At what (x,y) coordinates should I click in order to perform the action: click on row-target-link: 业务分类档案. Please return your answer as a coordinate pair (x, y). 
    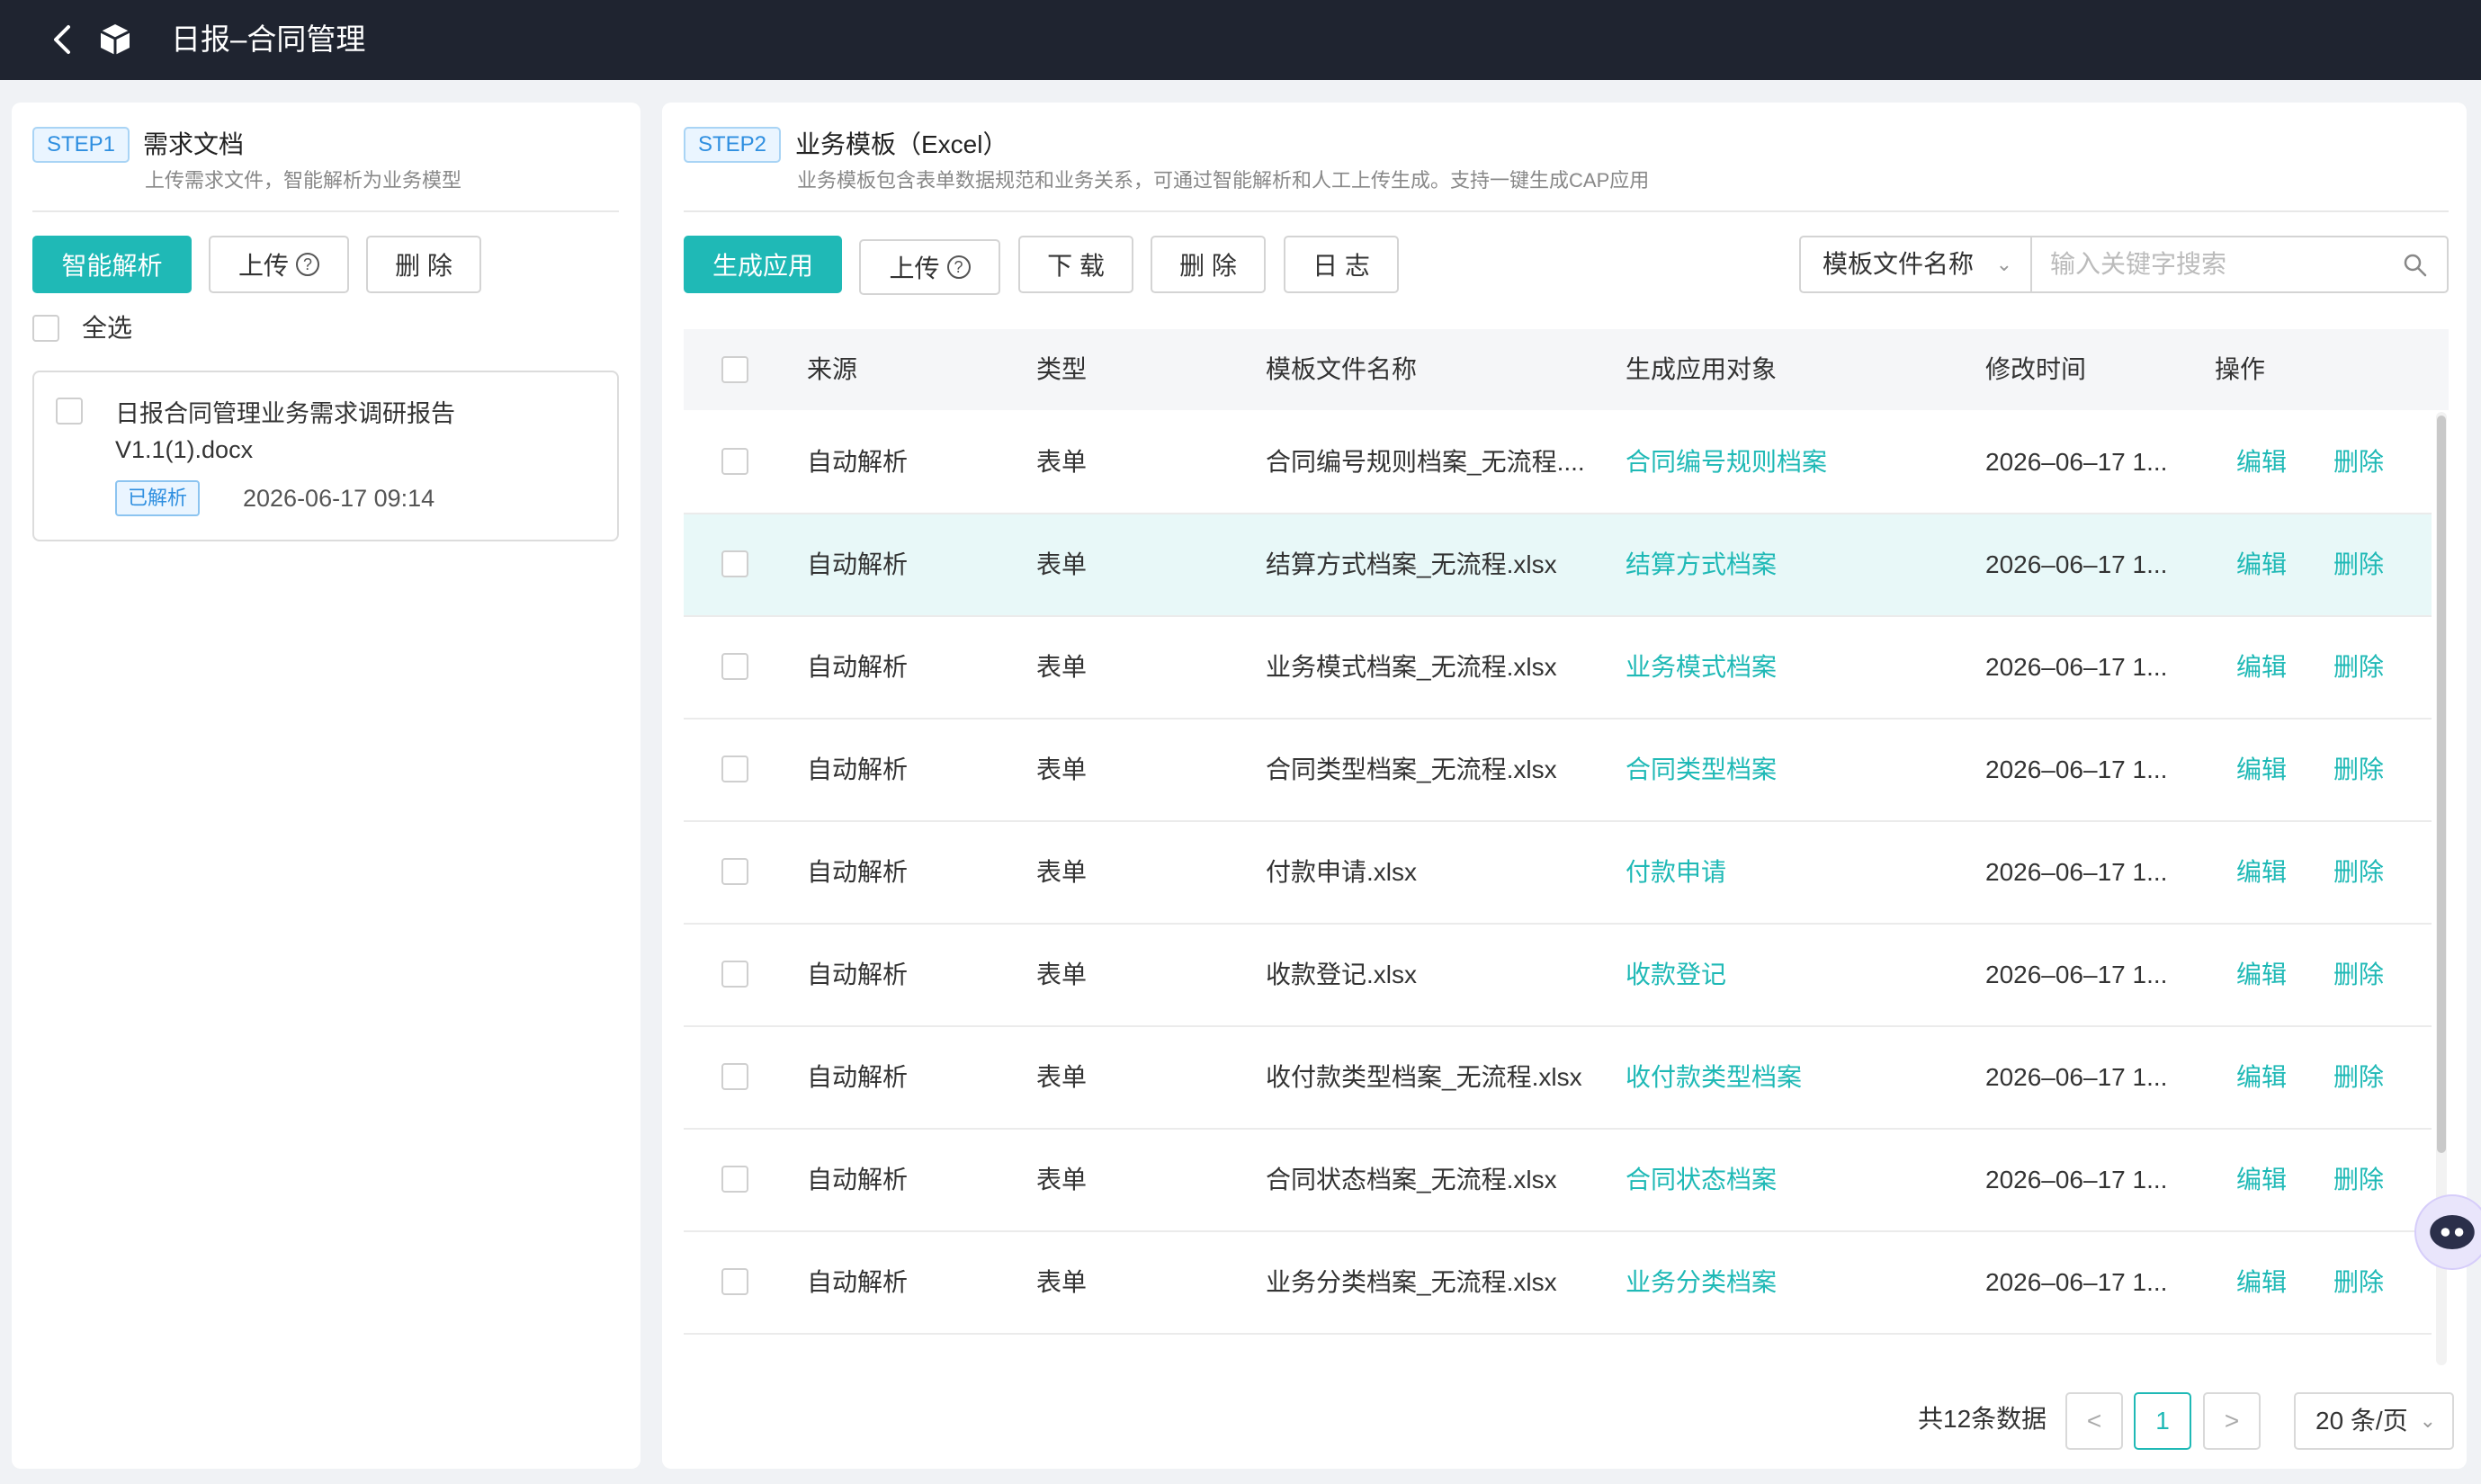
    Looking at the image, I should click on (1701, 1283).